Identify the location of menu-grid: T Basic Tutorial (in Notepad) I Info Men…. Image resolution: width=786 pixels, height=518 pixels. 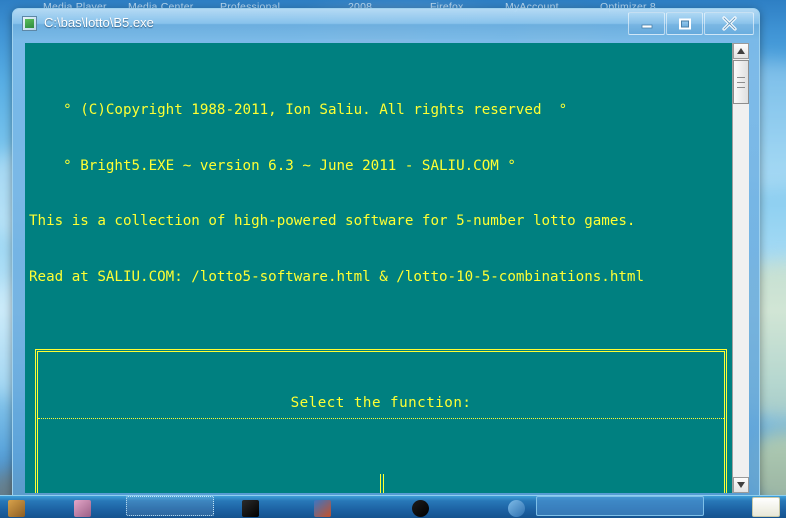
(381, 483).